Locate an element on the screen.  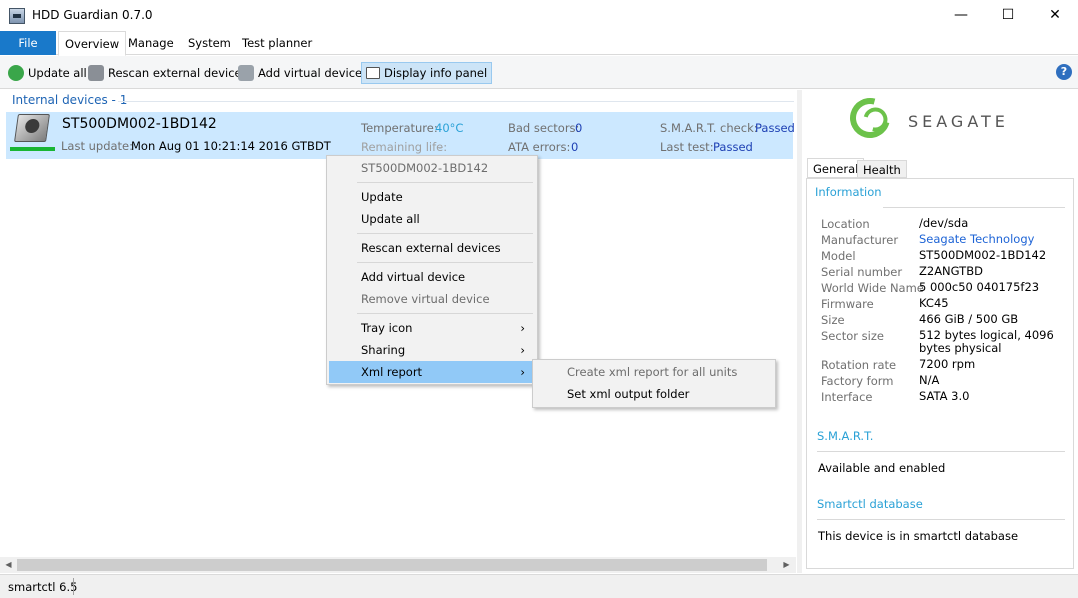
last-test-value: Passed is located at coordinates (733, 147).